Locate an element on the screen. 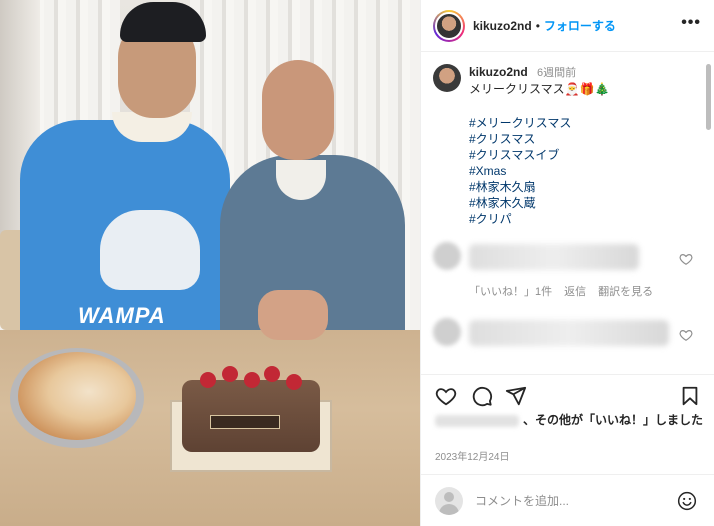  smiley-icon is located at coordinates (687, 501).